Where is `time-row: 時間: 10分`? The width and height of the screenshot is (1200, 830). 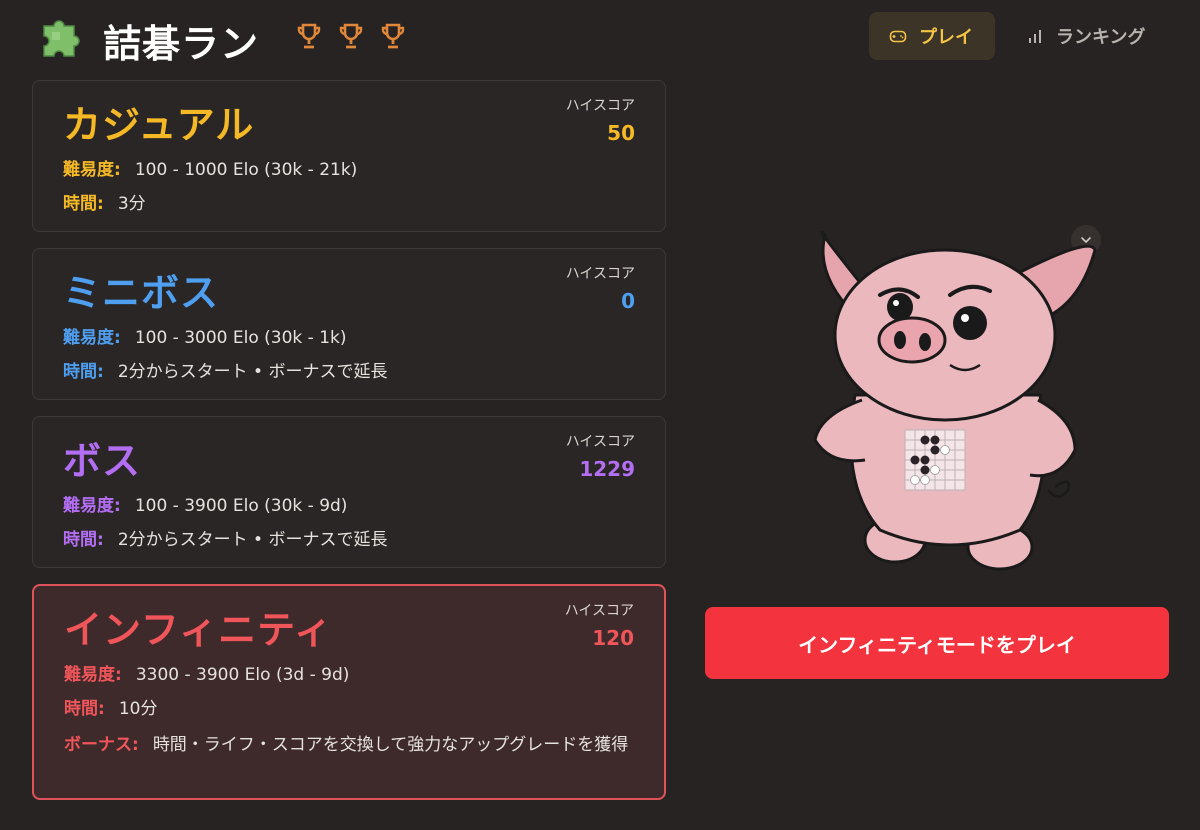 time-row: 時間: 10分 is located at coordinates (354, 709).